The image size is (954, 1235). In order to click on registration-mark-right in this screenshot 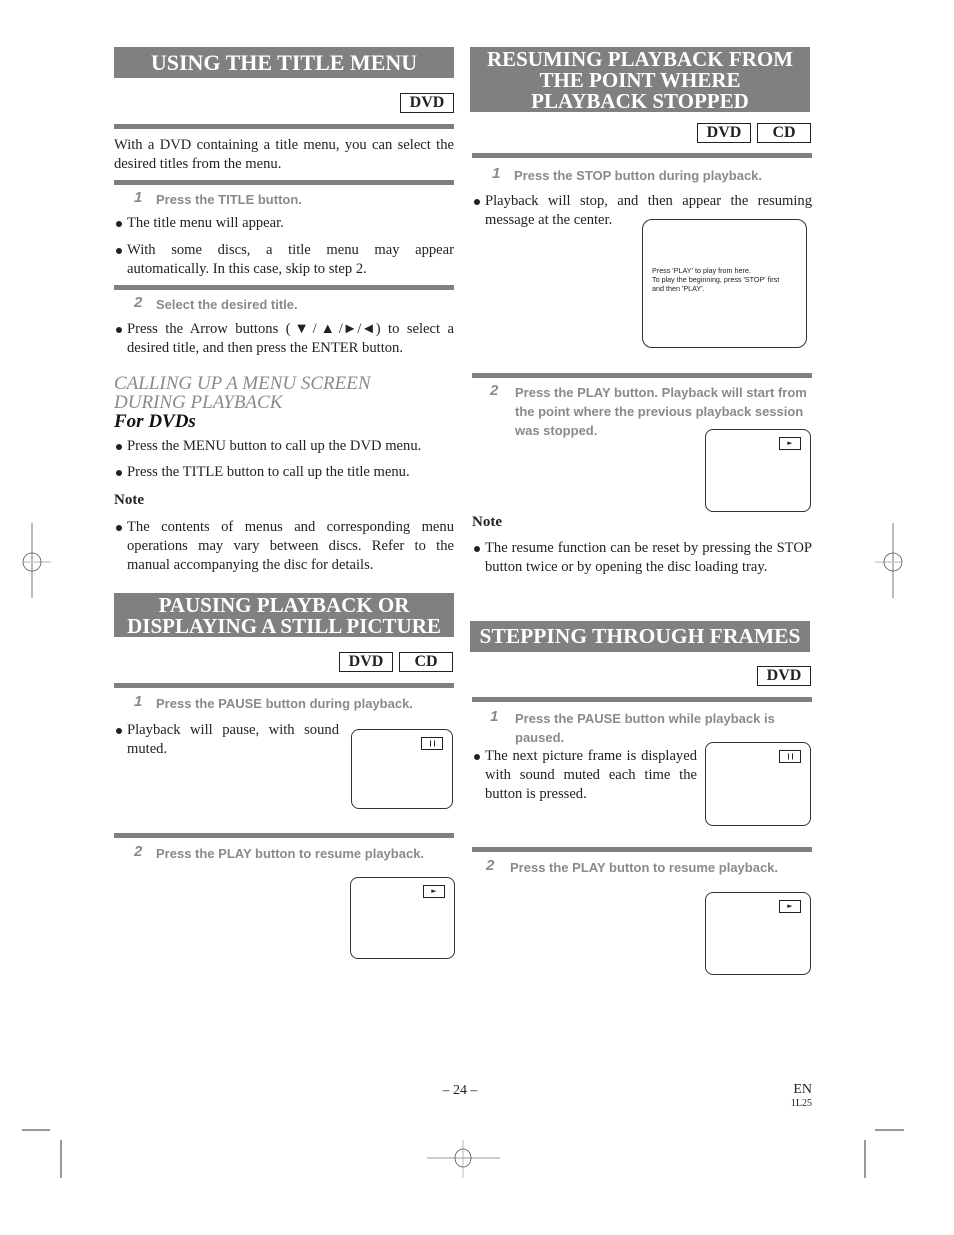, I will do `click(889, 560)`.